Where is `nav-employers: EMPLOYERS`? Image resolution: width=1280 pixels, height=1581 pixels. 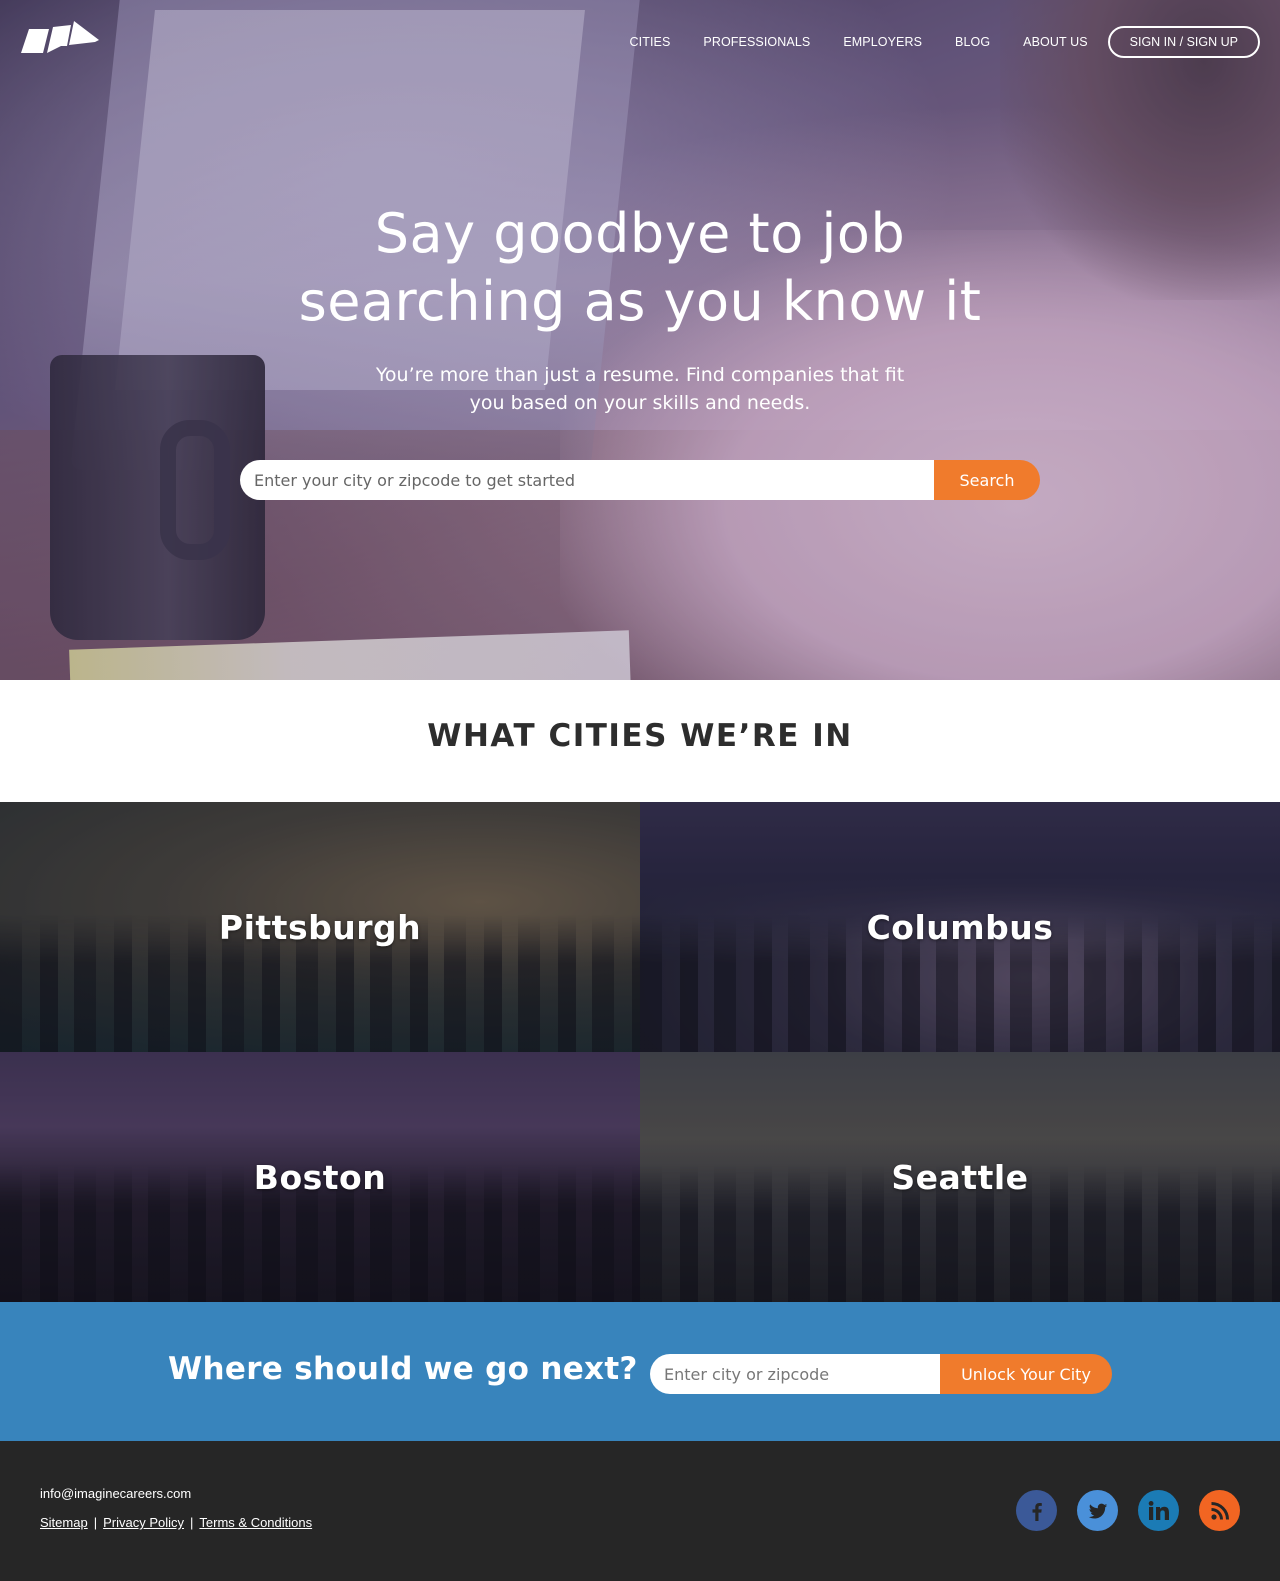
nav-employers: EMPLOYERS is located at coordinates (882, 42).